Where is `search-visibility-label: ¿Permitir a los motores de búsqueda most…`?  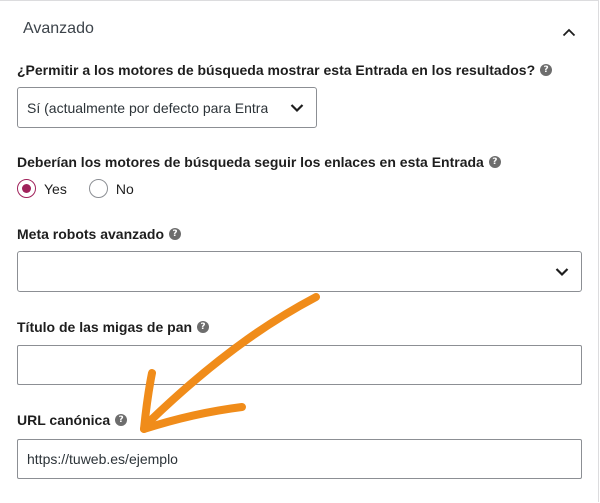 search-visibility-label: ¿Permitir a los motores de búsqueda most… is located at coordinates (285, 70).